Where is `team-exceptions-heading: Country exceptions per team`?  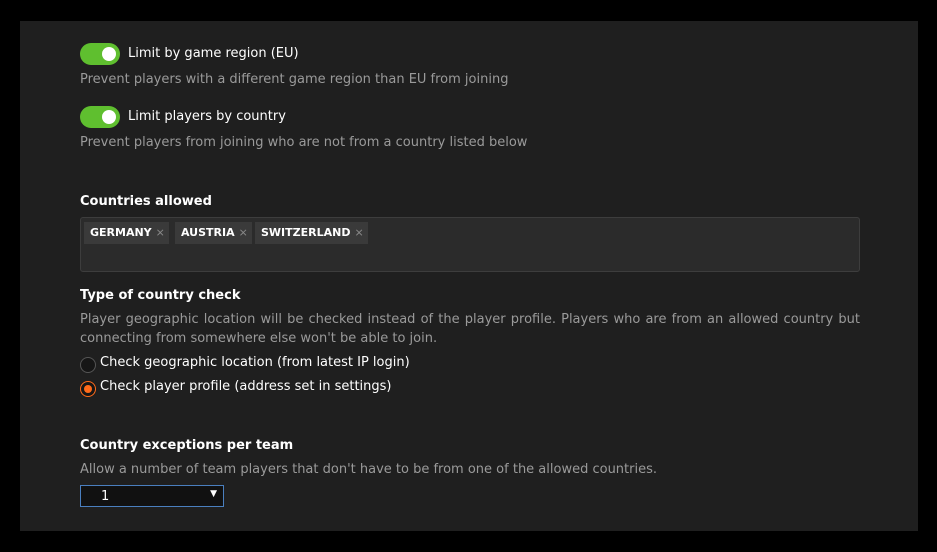
team-exceptions-heading: Country exceptions per team is located at coordinates (187, 445).